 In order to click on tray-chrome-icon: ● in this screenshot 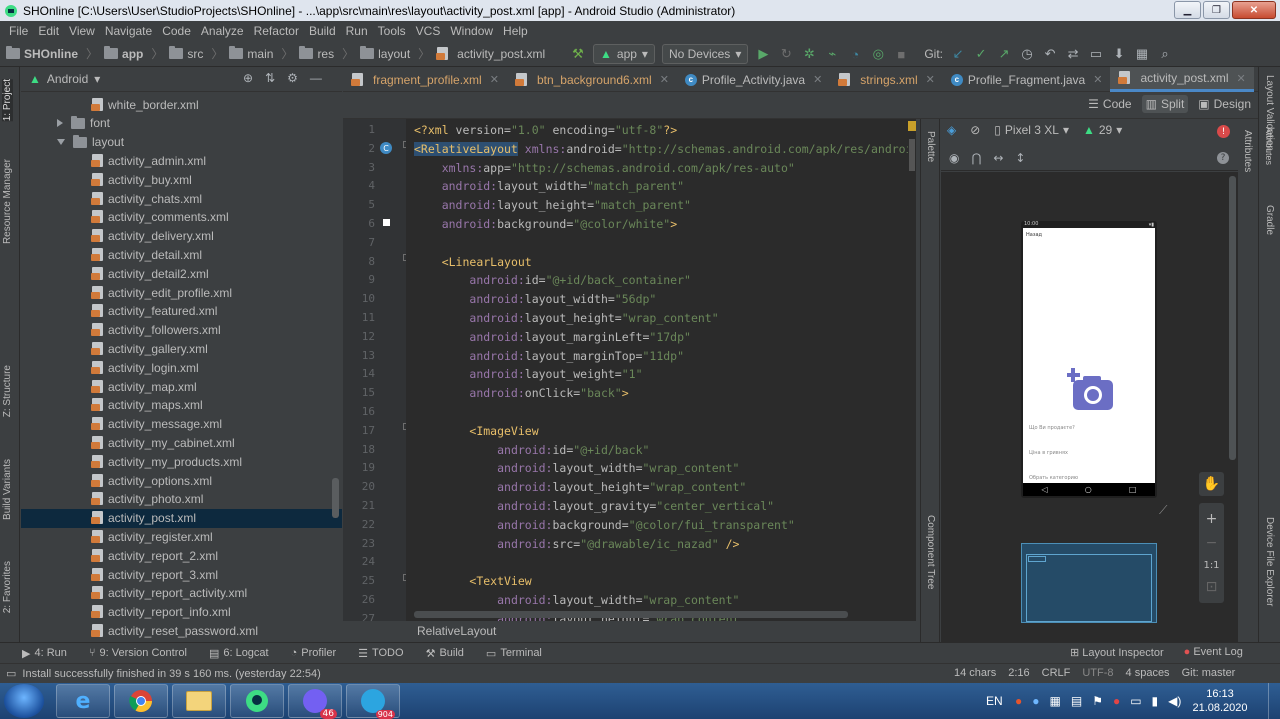, I will do `click(1035, 701)`.